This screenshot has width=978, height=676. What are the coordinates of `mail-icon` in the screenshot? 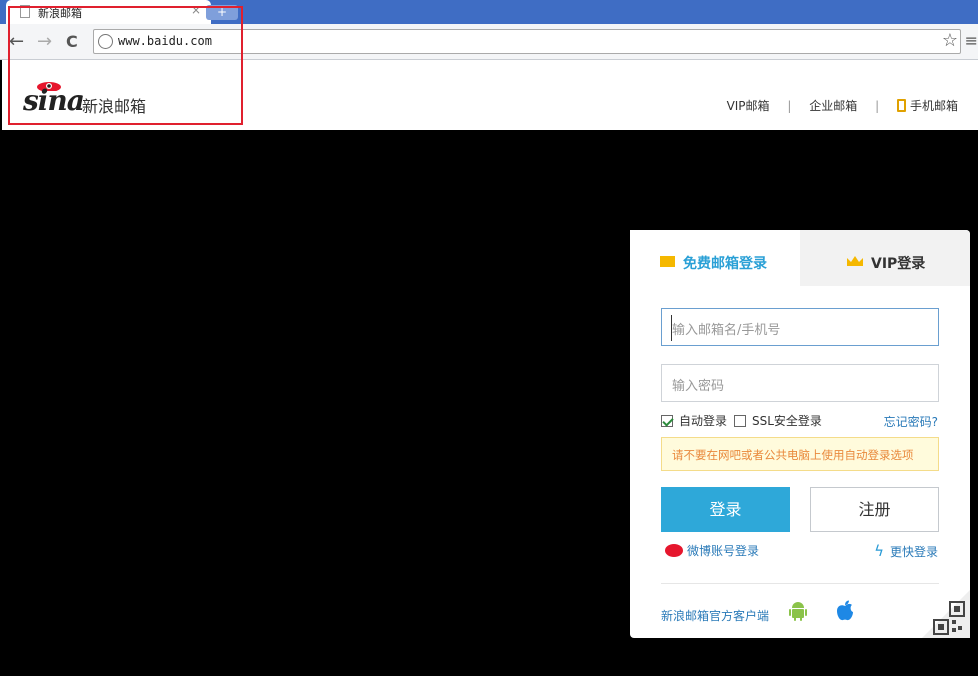 It's located at (667, 261).